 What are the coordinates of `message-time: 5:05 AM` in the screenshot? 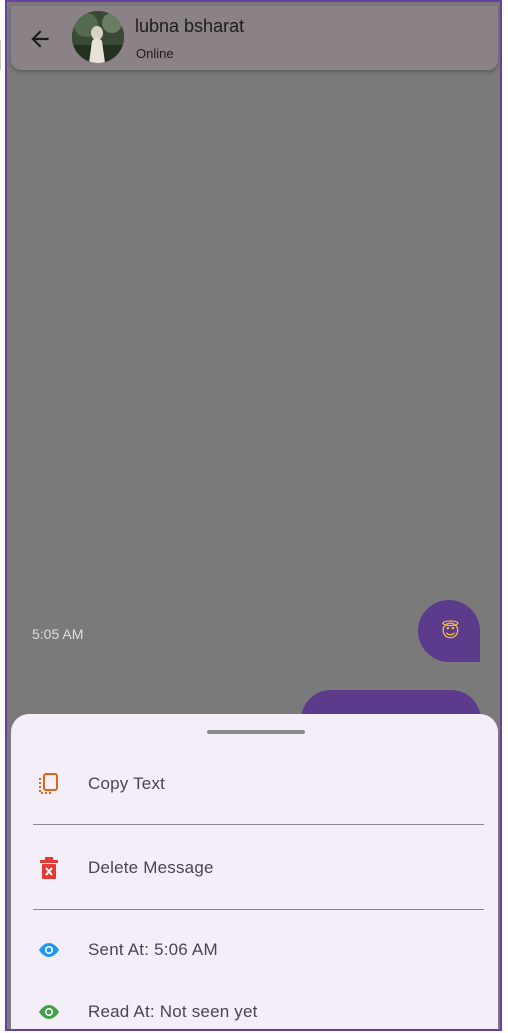 It's located at (58, 634).